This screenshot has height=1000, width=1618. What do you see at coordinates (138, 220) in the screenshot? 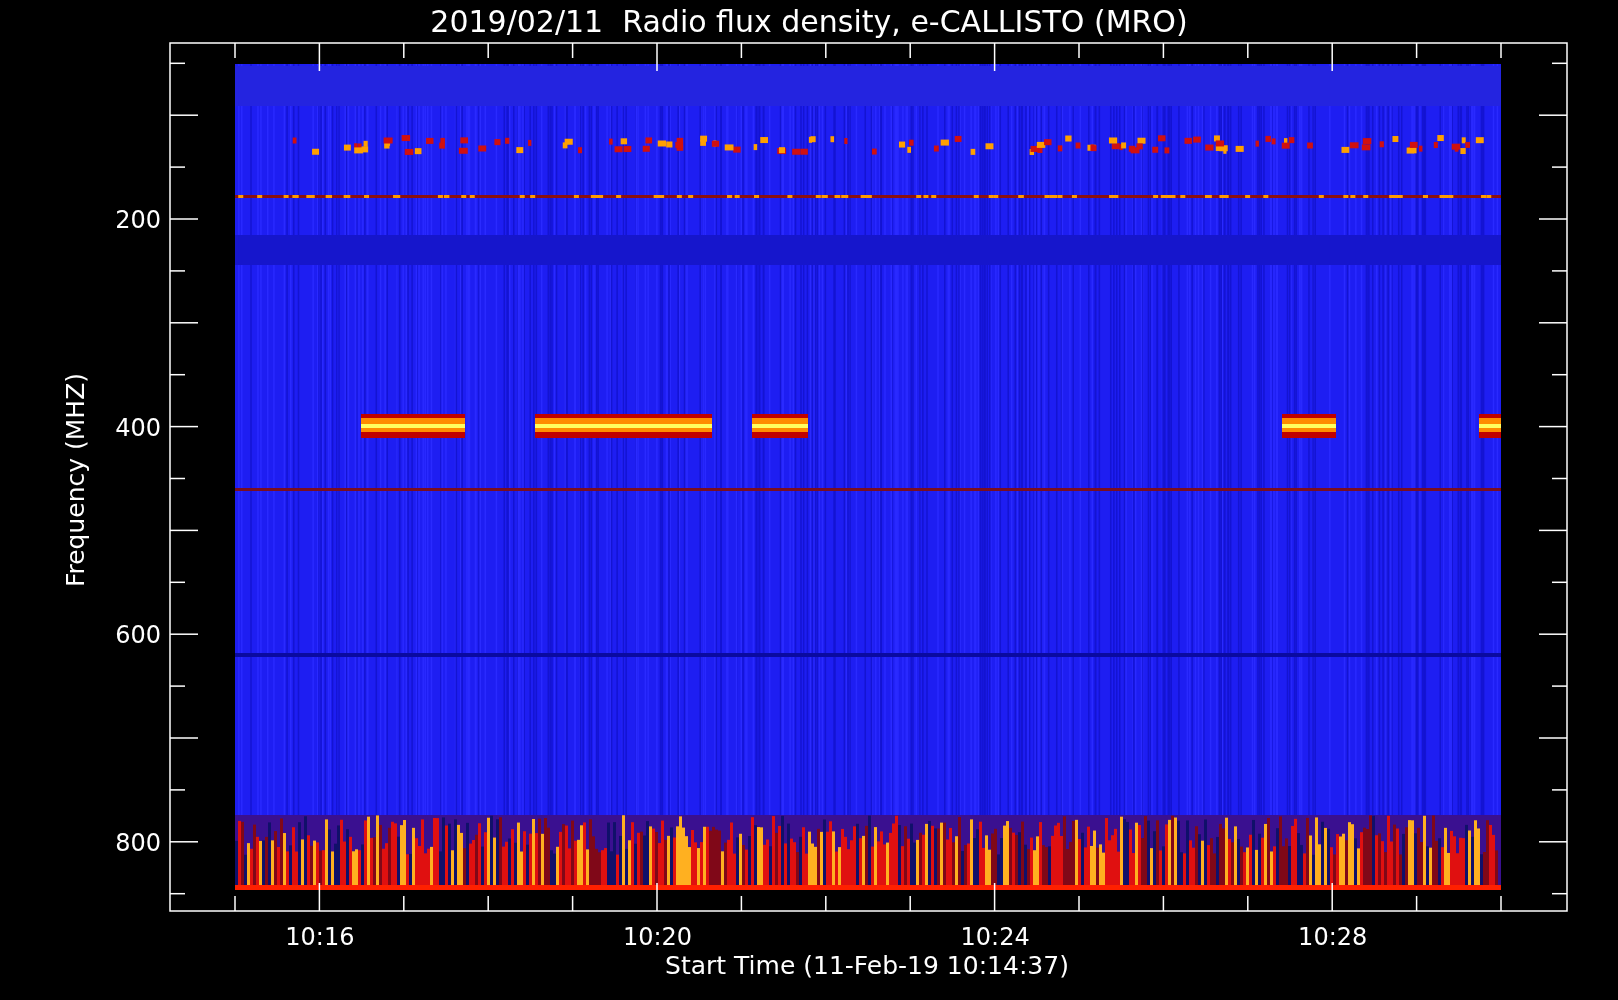
I see `y-tick-label: 200` at bounding box center [138, 220].